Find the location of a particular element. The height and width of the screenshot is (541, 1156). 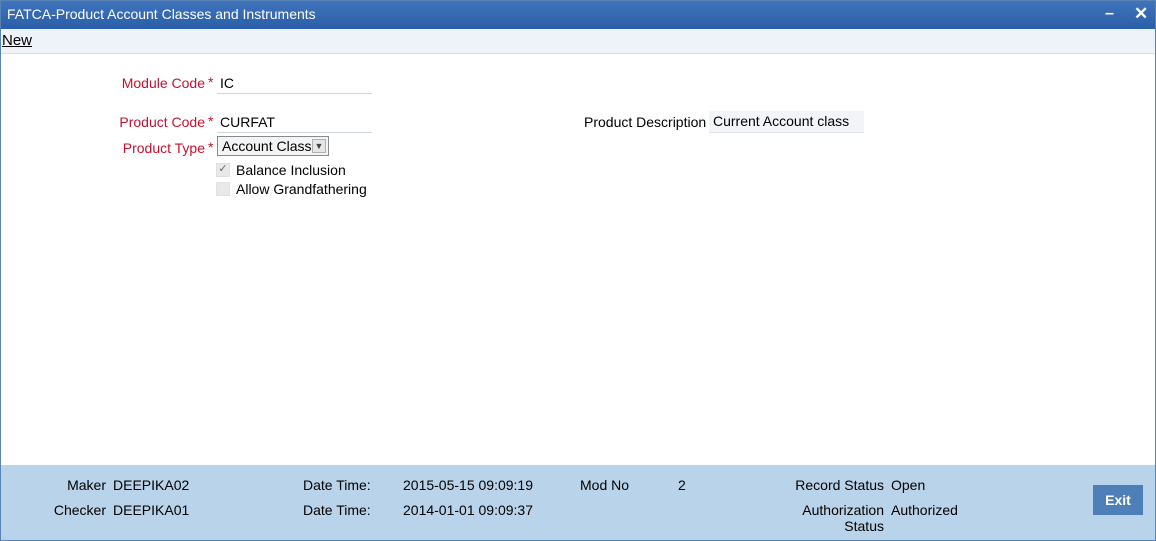

checker-label: Checker is located at coordinates (79, 510).